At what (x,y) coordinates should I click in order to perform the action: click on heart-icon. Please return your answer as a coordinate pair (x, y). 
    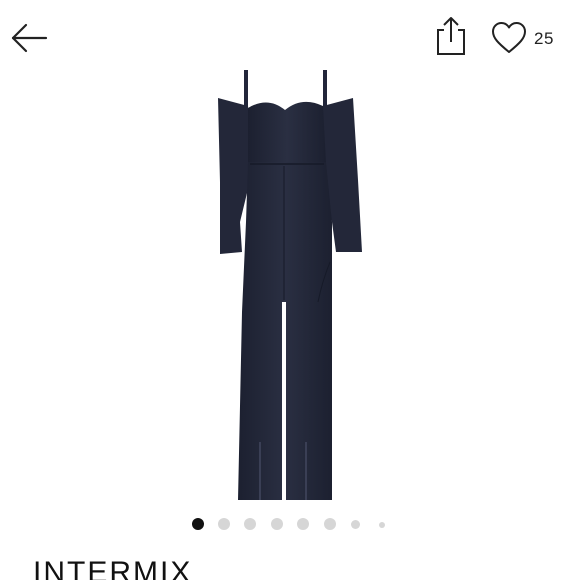
    Looking at the image, I should click on (509, 37).